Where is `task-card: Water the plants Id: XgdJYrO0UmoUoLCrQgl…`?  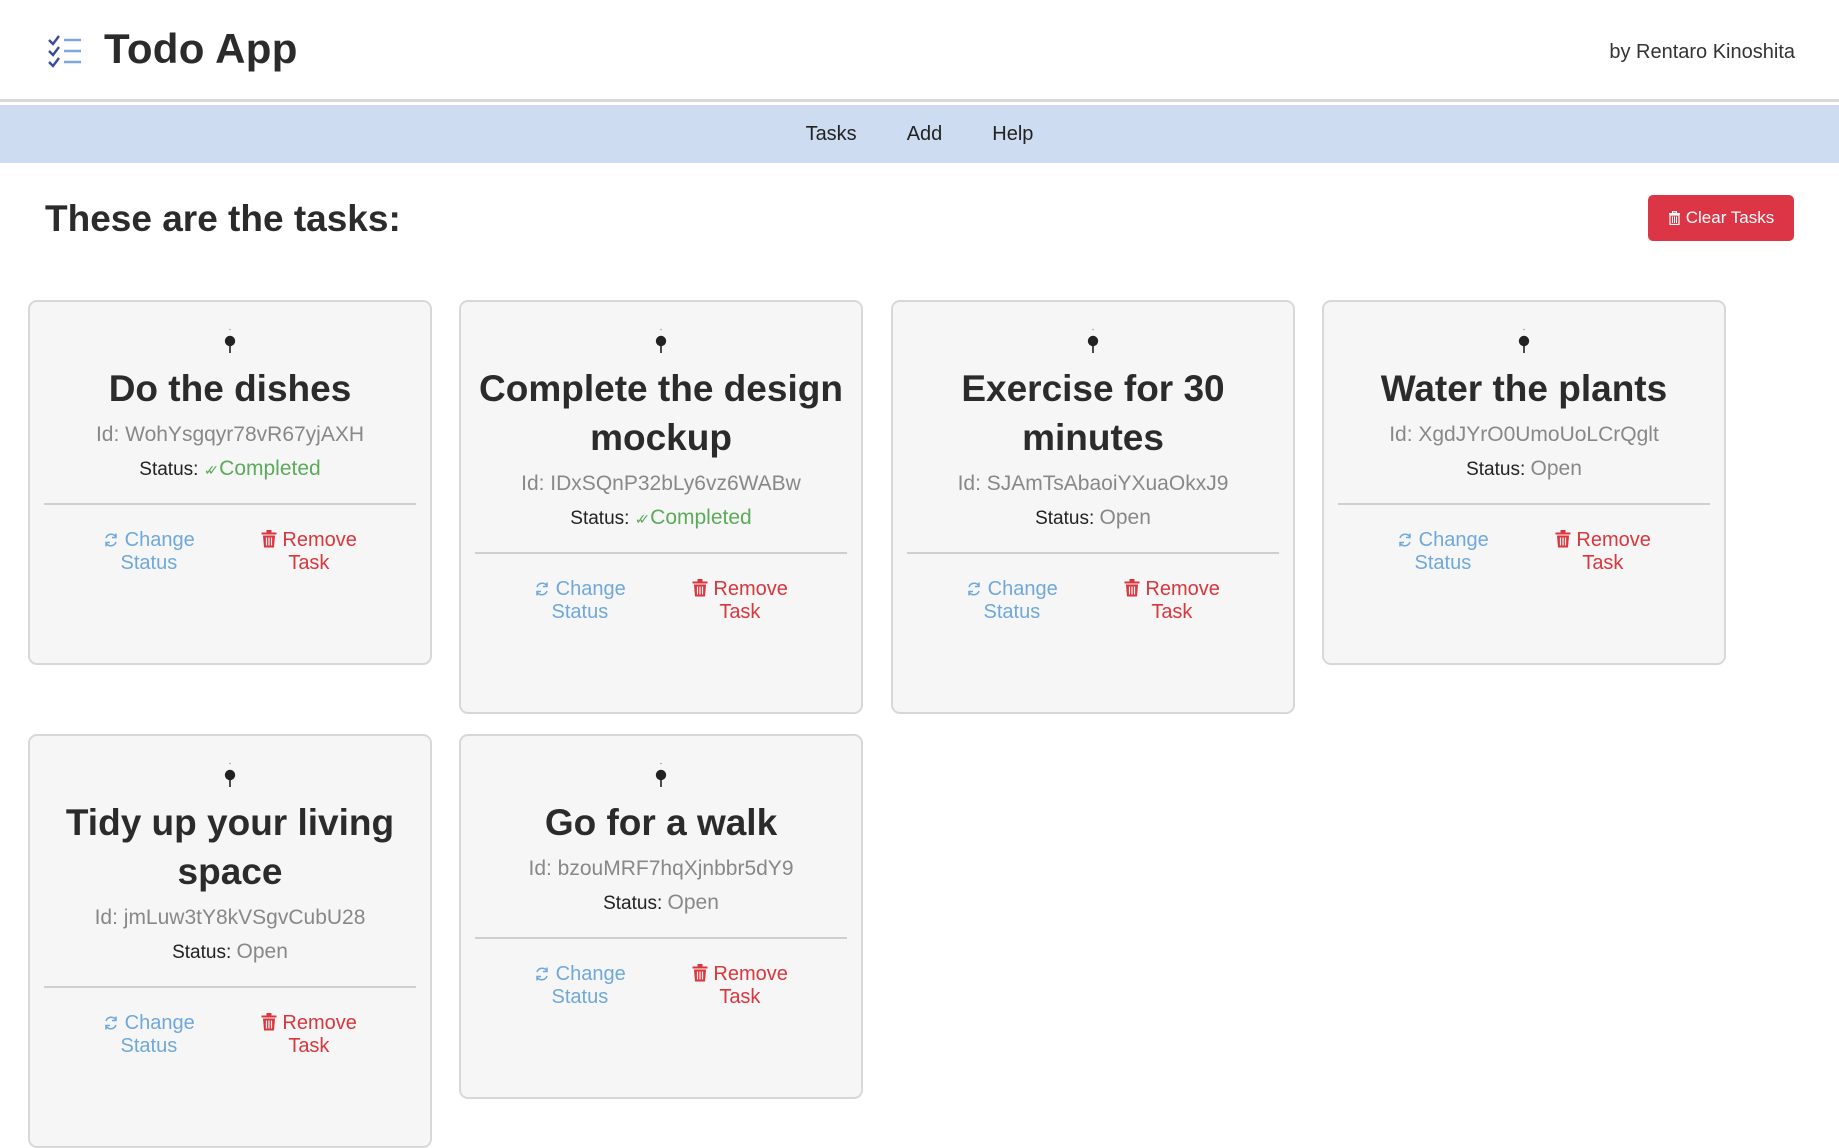 task-card: Water the plants Id: XgdJYrO0UmoUoLCrQgl… is located at coordinates (1524, 482).